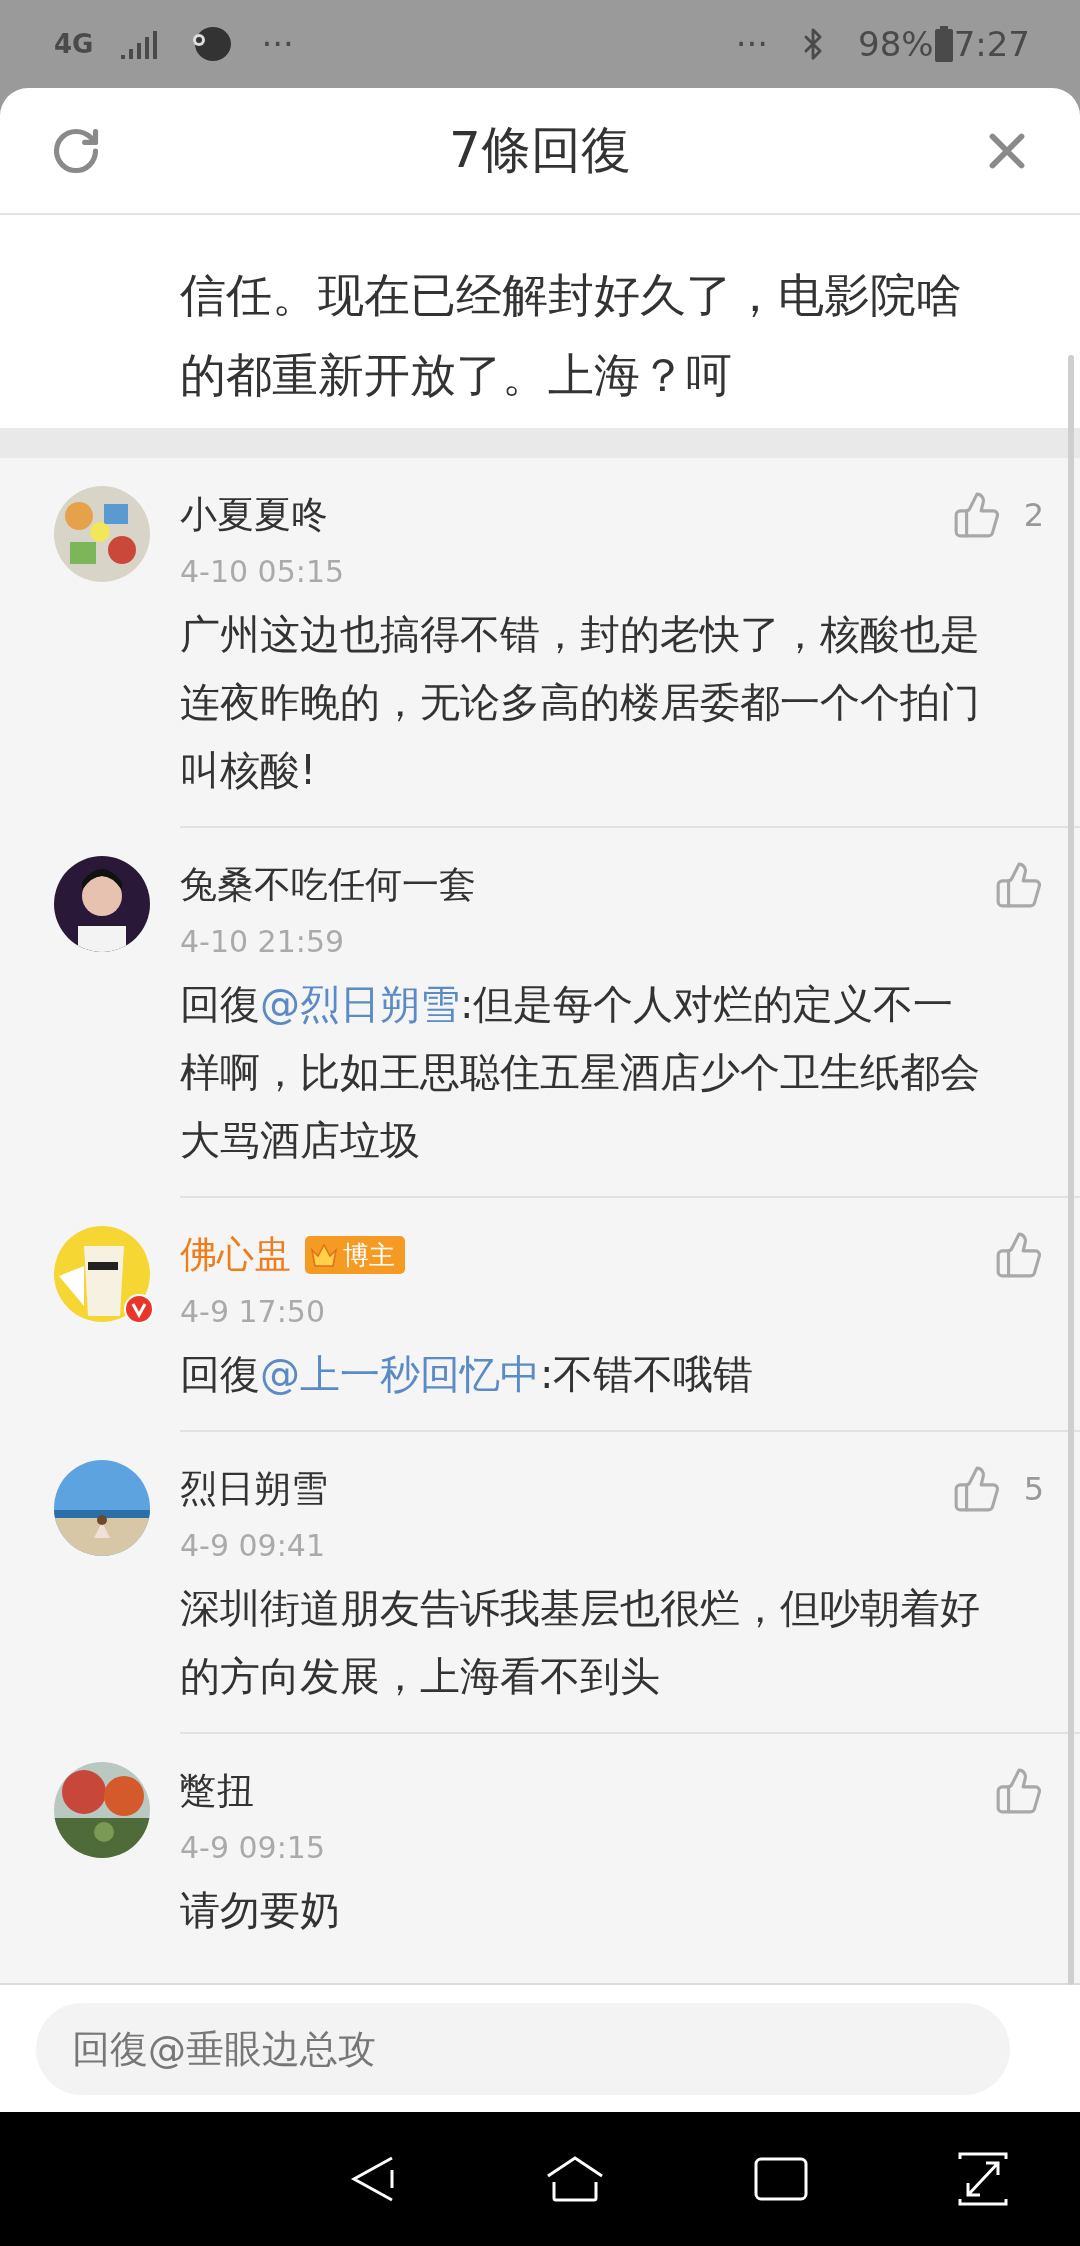 The height and width of the screenshot is (2246, 1080). I want to click on user-name: 蹩扭, so click(217, 1791).